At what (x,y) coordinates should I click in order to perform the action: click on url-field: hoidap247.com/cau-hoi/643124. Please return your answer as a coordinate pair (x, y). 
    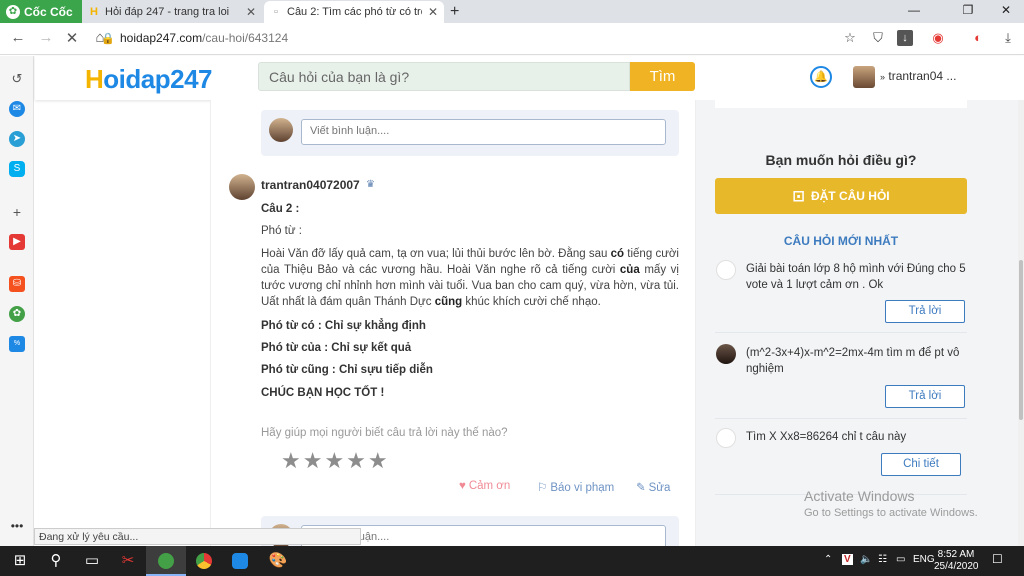
    Looking at the image, I should click on (204, 38).